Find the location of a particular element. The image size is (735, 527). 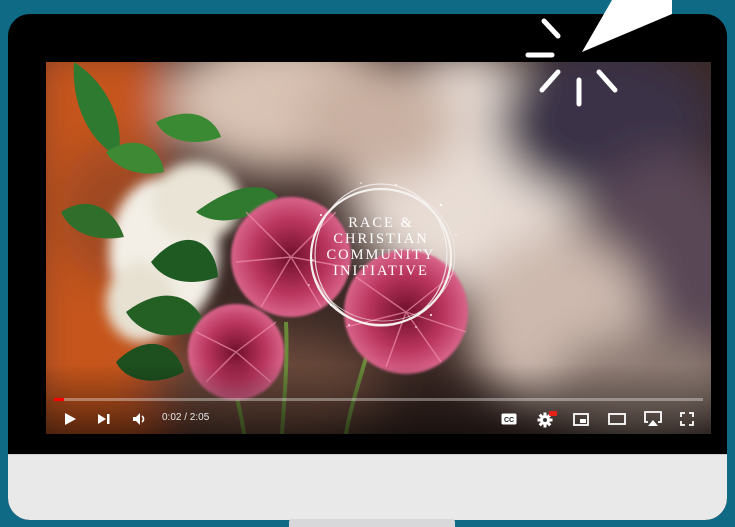

time-display: 0:02 / 2:05 is located at coordinates (186, 417).